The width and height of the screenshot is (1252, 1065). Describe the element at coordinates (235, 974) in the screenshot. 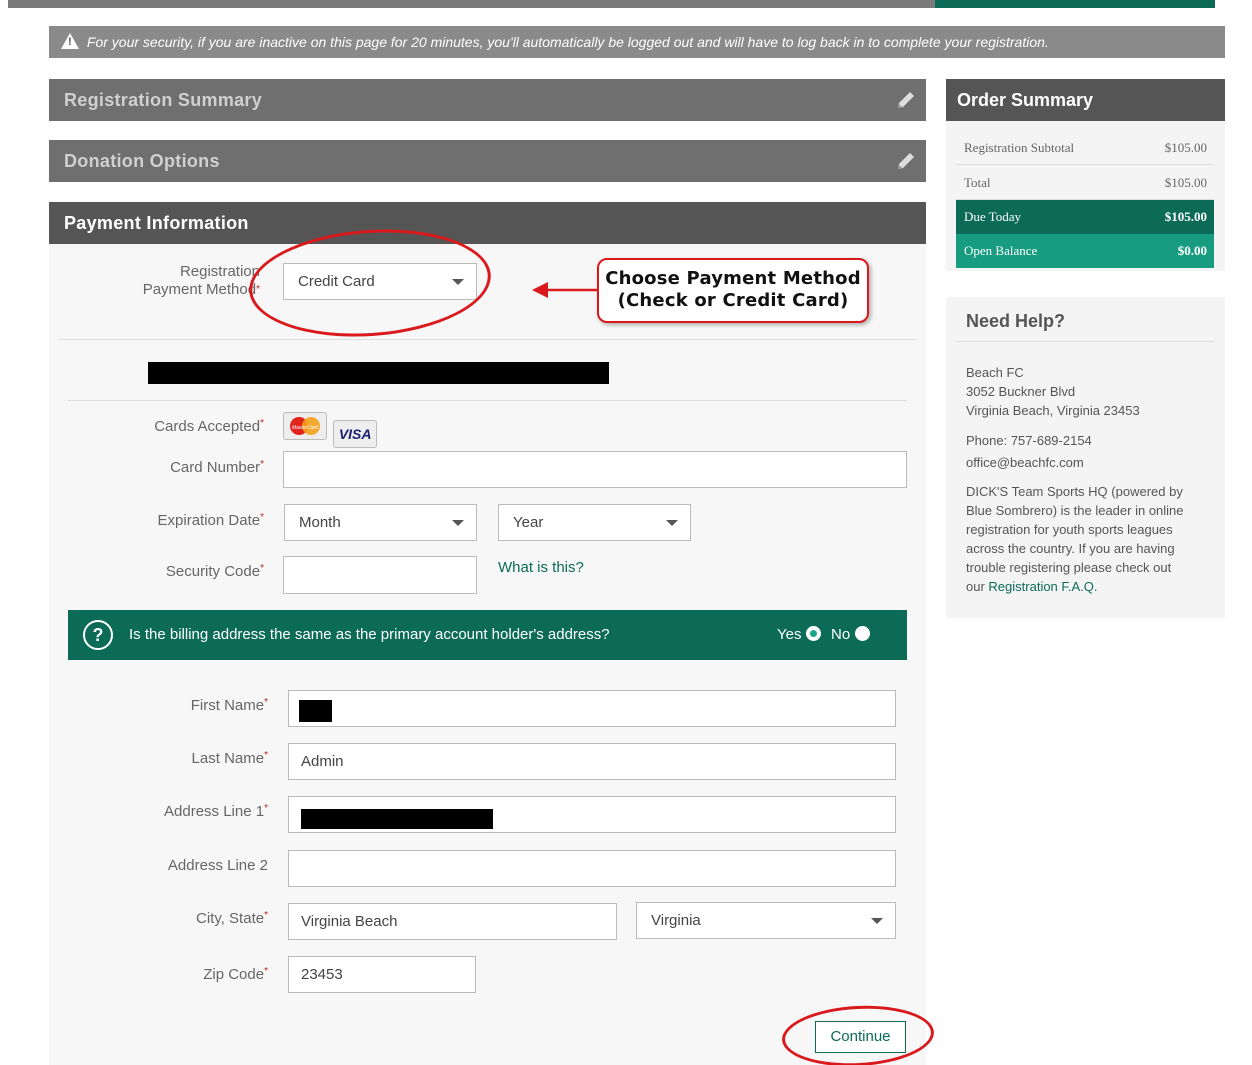

I see `zip-code-label: Zip Code*` at that location.